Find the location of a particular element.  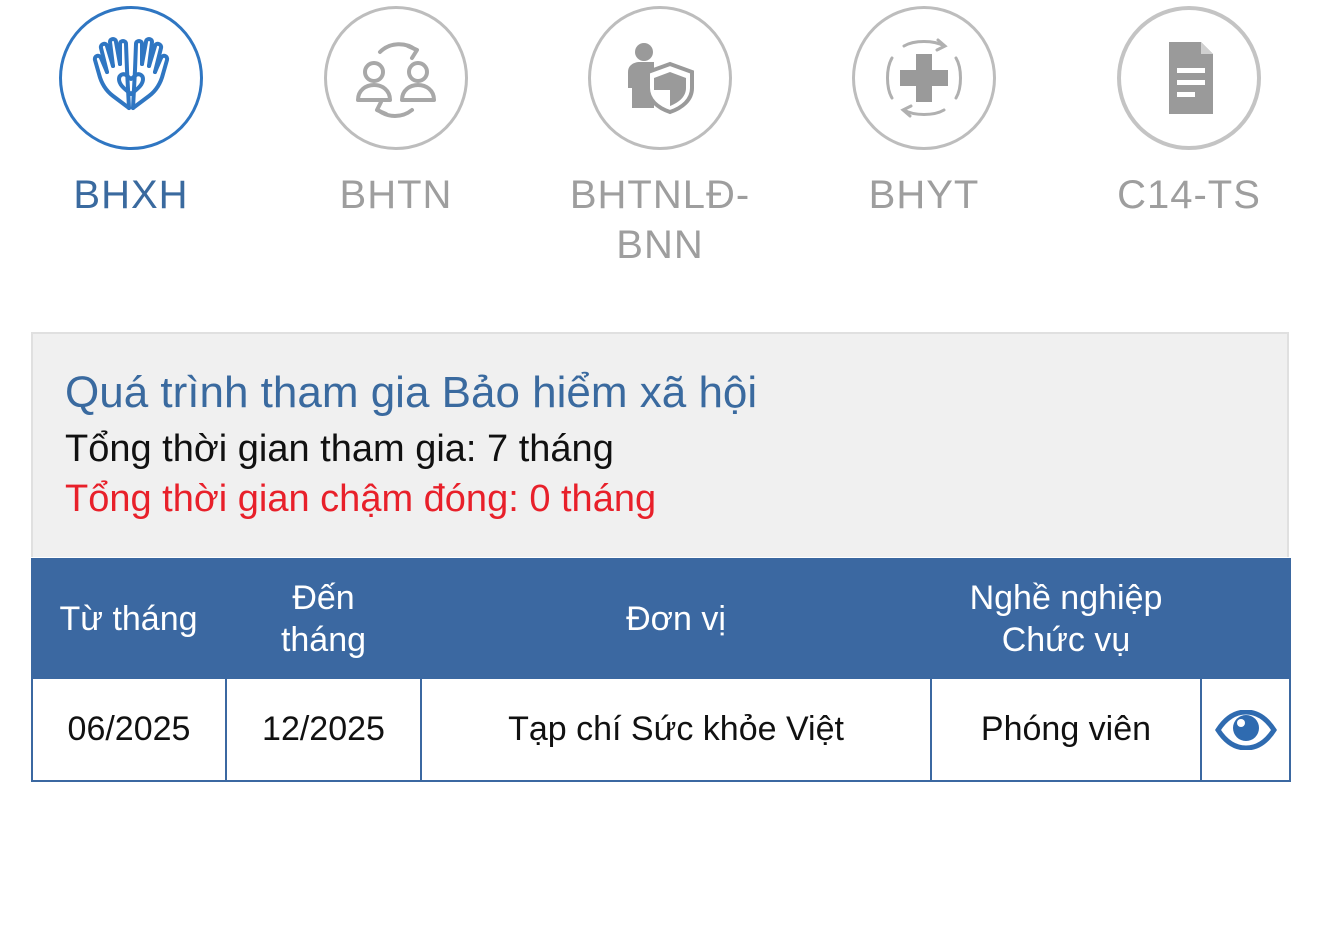

document-icon is located at coordinates (1191, 78).